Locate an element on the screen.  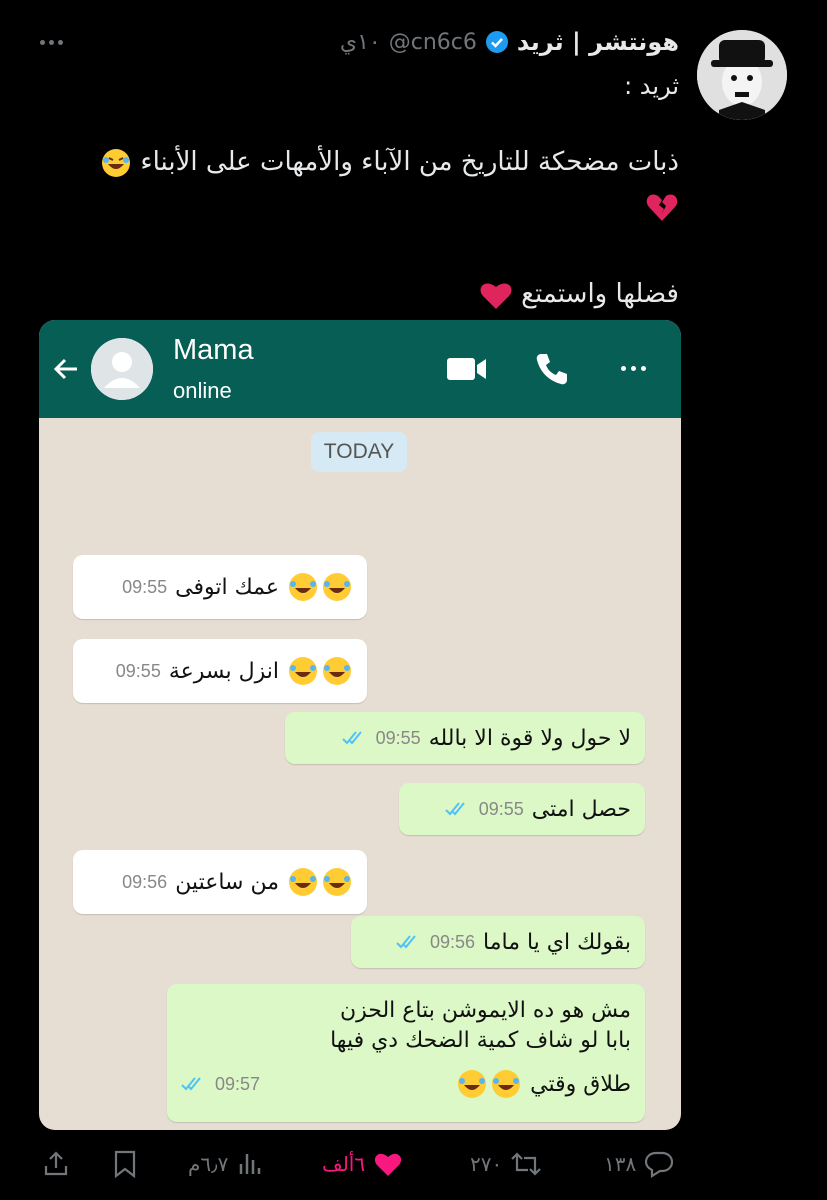
share-button is located at coordinates (56, 1164).